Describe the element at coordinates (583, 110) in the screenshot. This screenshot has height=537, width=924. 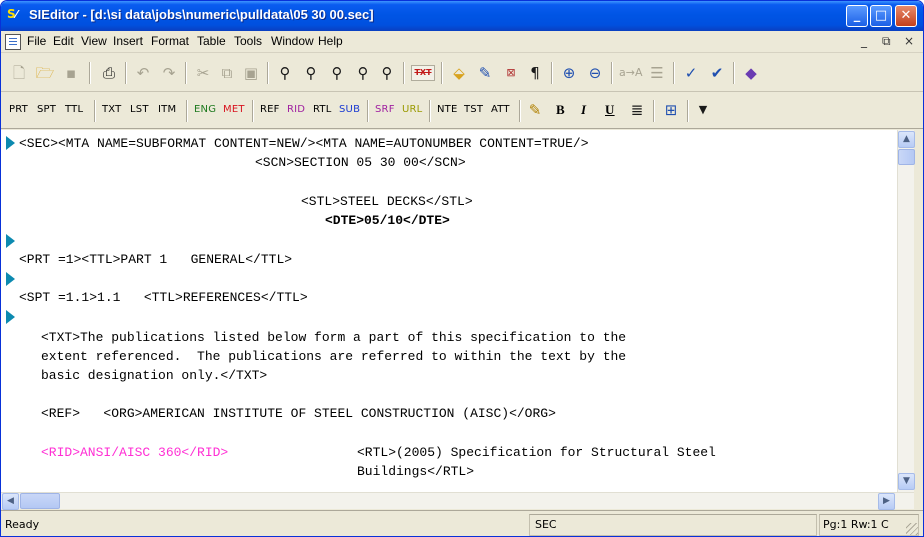
I see `italic-button: I` at that location.